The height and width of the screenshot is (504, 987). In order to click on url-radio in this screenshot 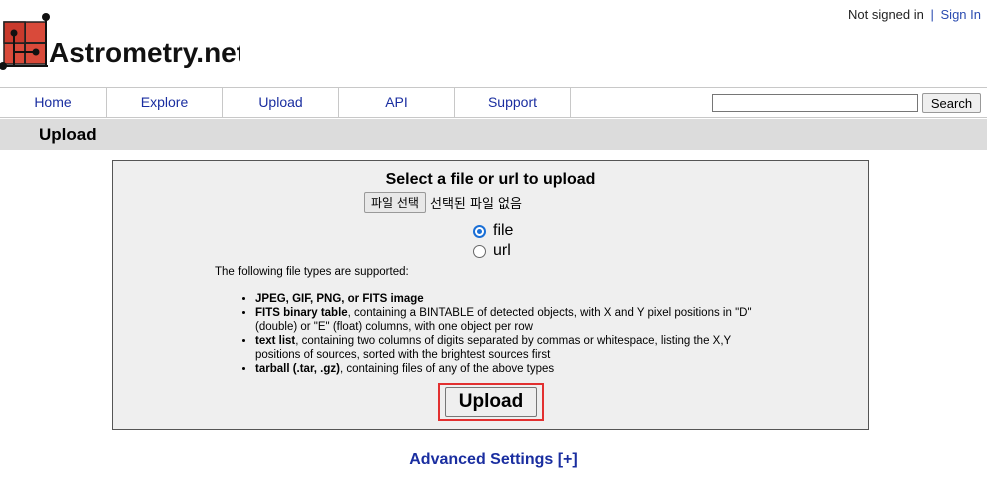, I will do `click(479, 251)`.